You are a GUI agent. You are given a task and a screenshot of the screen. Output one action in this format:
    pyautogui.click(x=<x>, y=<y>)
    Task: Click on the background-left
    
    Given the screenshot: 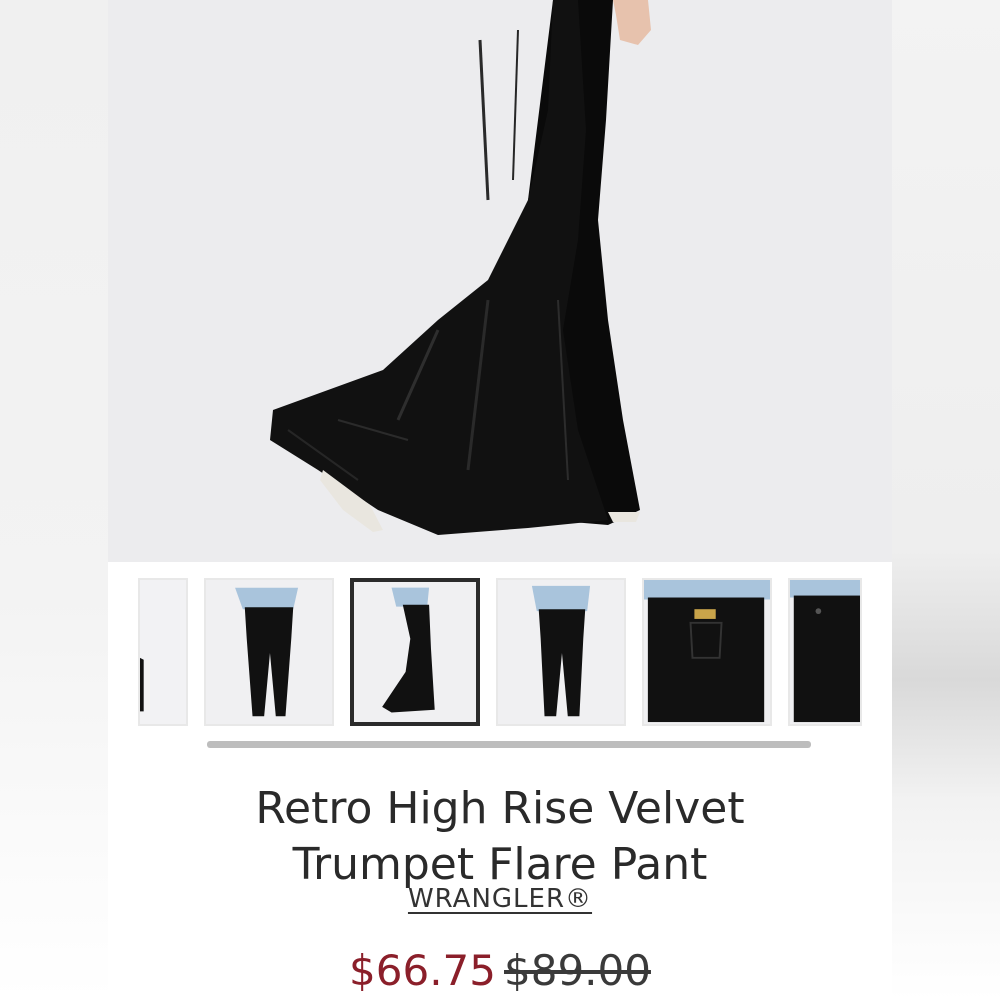 What is the action you would take?
    pyautogui.click(x=54, y=500)
    